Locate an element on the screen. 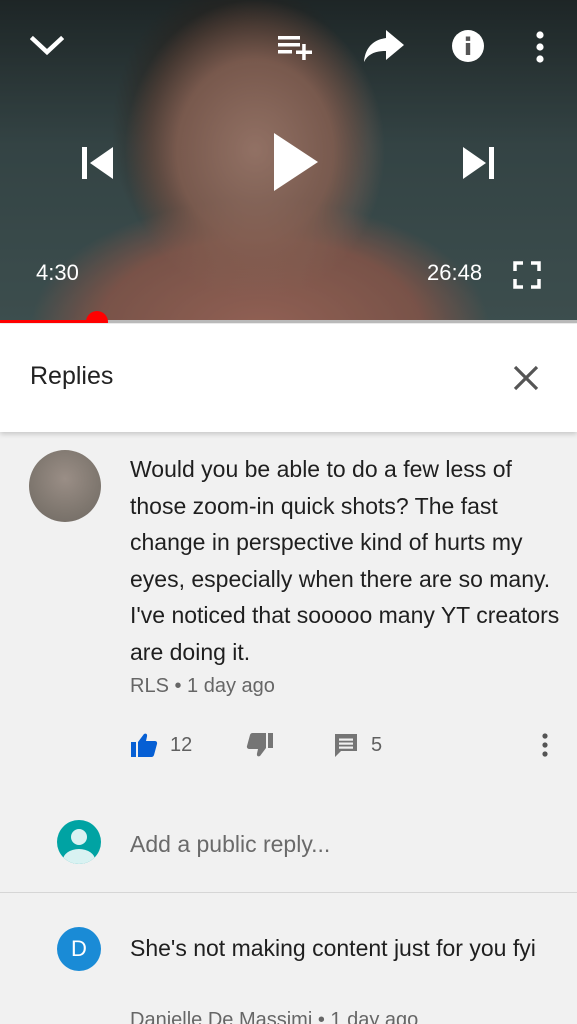 This screenshot has height=1024, width=577. chevron-down-icon is located at coordinates (47, 45).